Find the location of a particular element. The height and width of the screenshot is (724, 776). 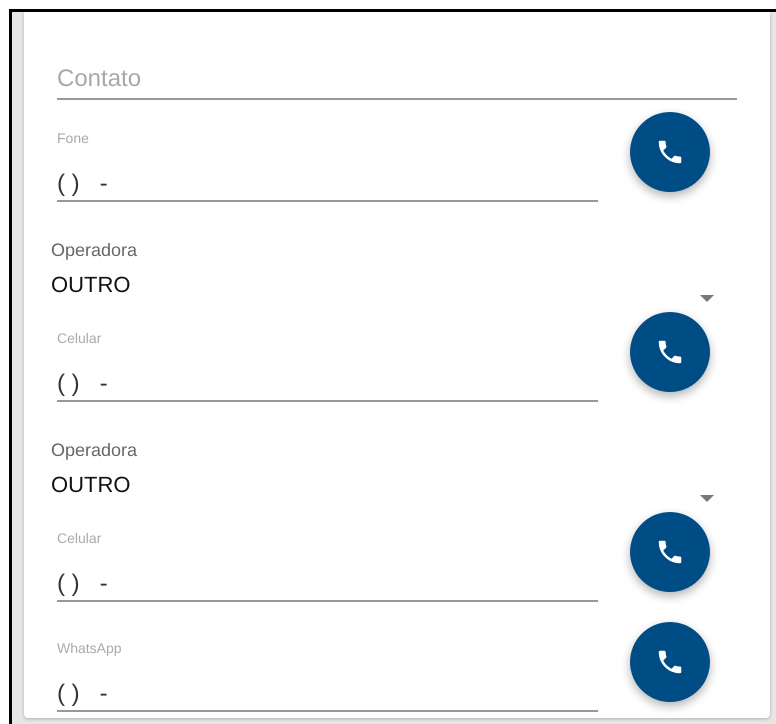

field-label: WhatsApp is located at coordinates (89, 648).